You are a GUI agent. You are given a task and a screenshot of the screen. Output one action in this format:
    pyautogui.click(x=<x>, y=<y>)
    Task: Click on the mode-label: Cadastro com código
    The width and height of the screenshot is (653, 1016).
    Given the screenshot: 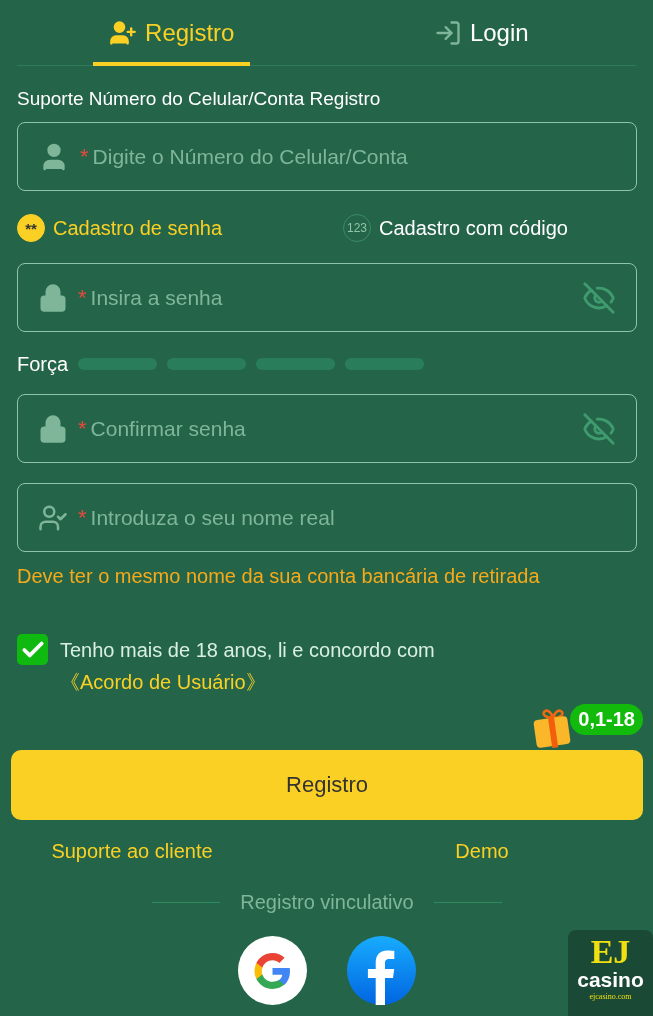 What is the action you would take?
    pyautogui.click(x=473, y=228)
    